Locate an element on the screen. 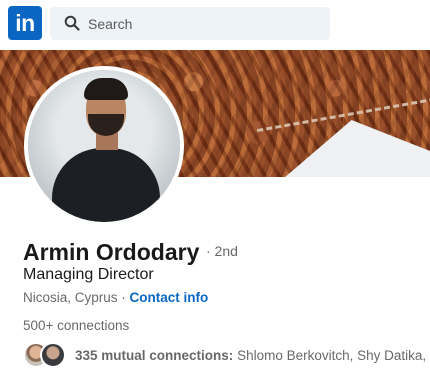 The width and height of the screenshot is (430, 375). search-input is located at coordinates (203, 23).